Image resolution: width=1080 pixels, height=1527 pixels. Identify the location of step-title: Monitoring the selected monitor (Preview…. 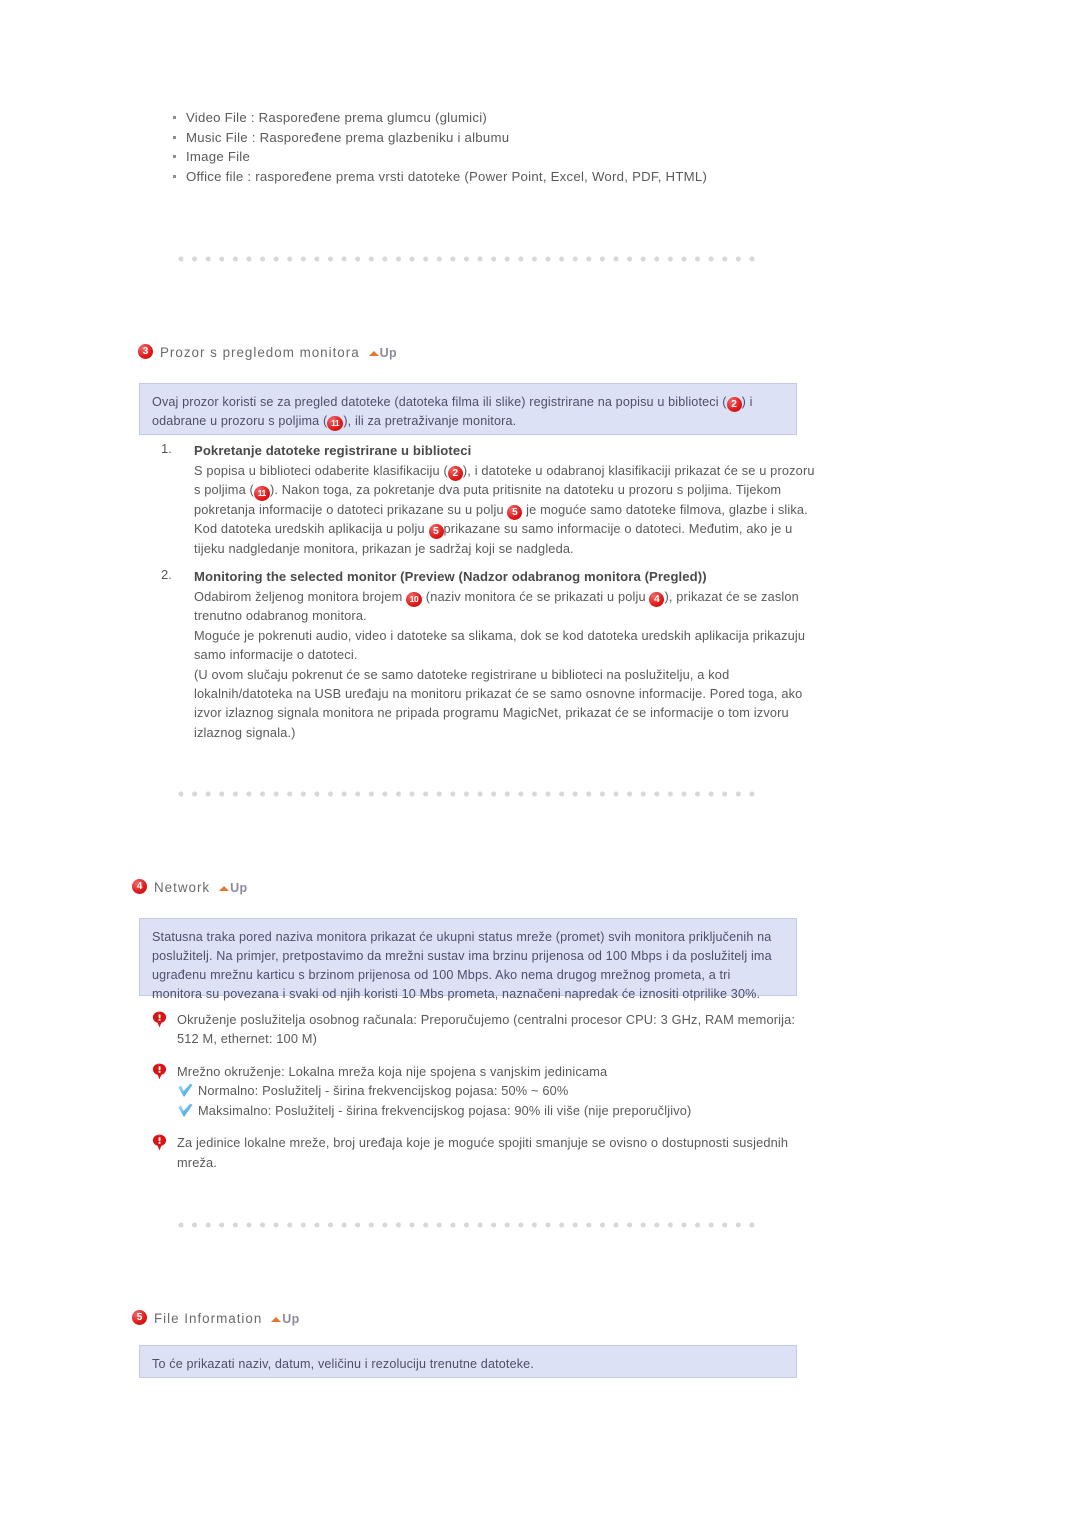
(450, 577).